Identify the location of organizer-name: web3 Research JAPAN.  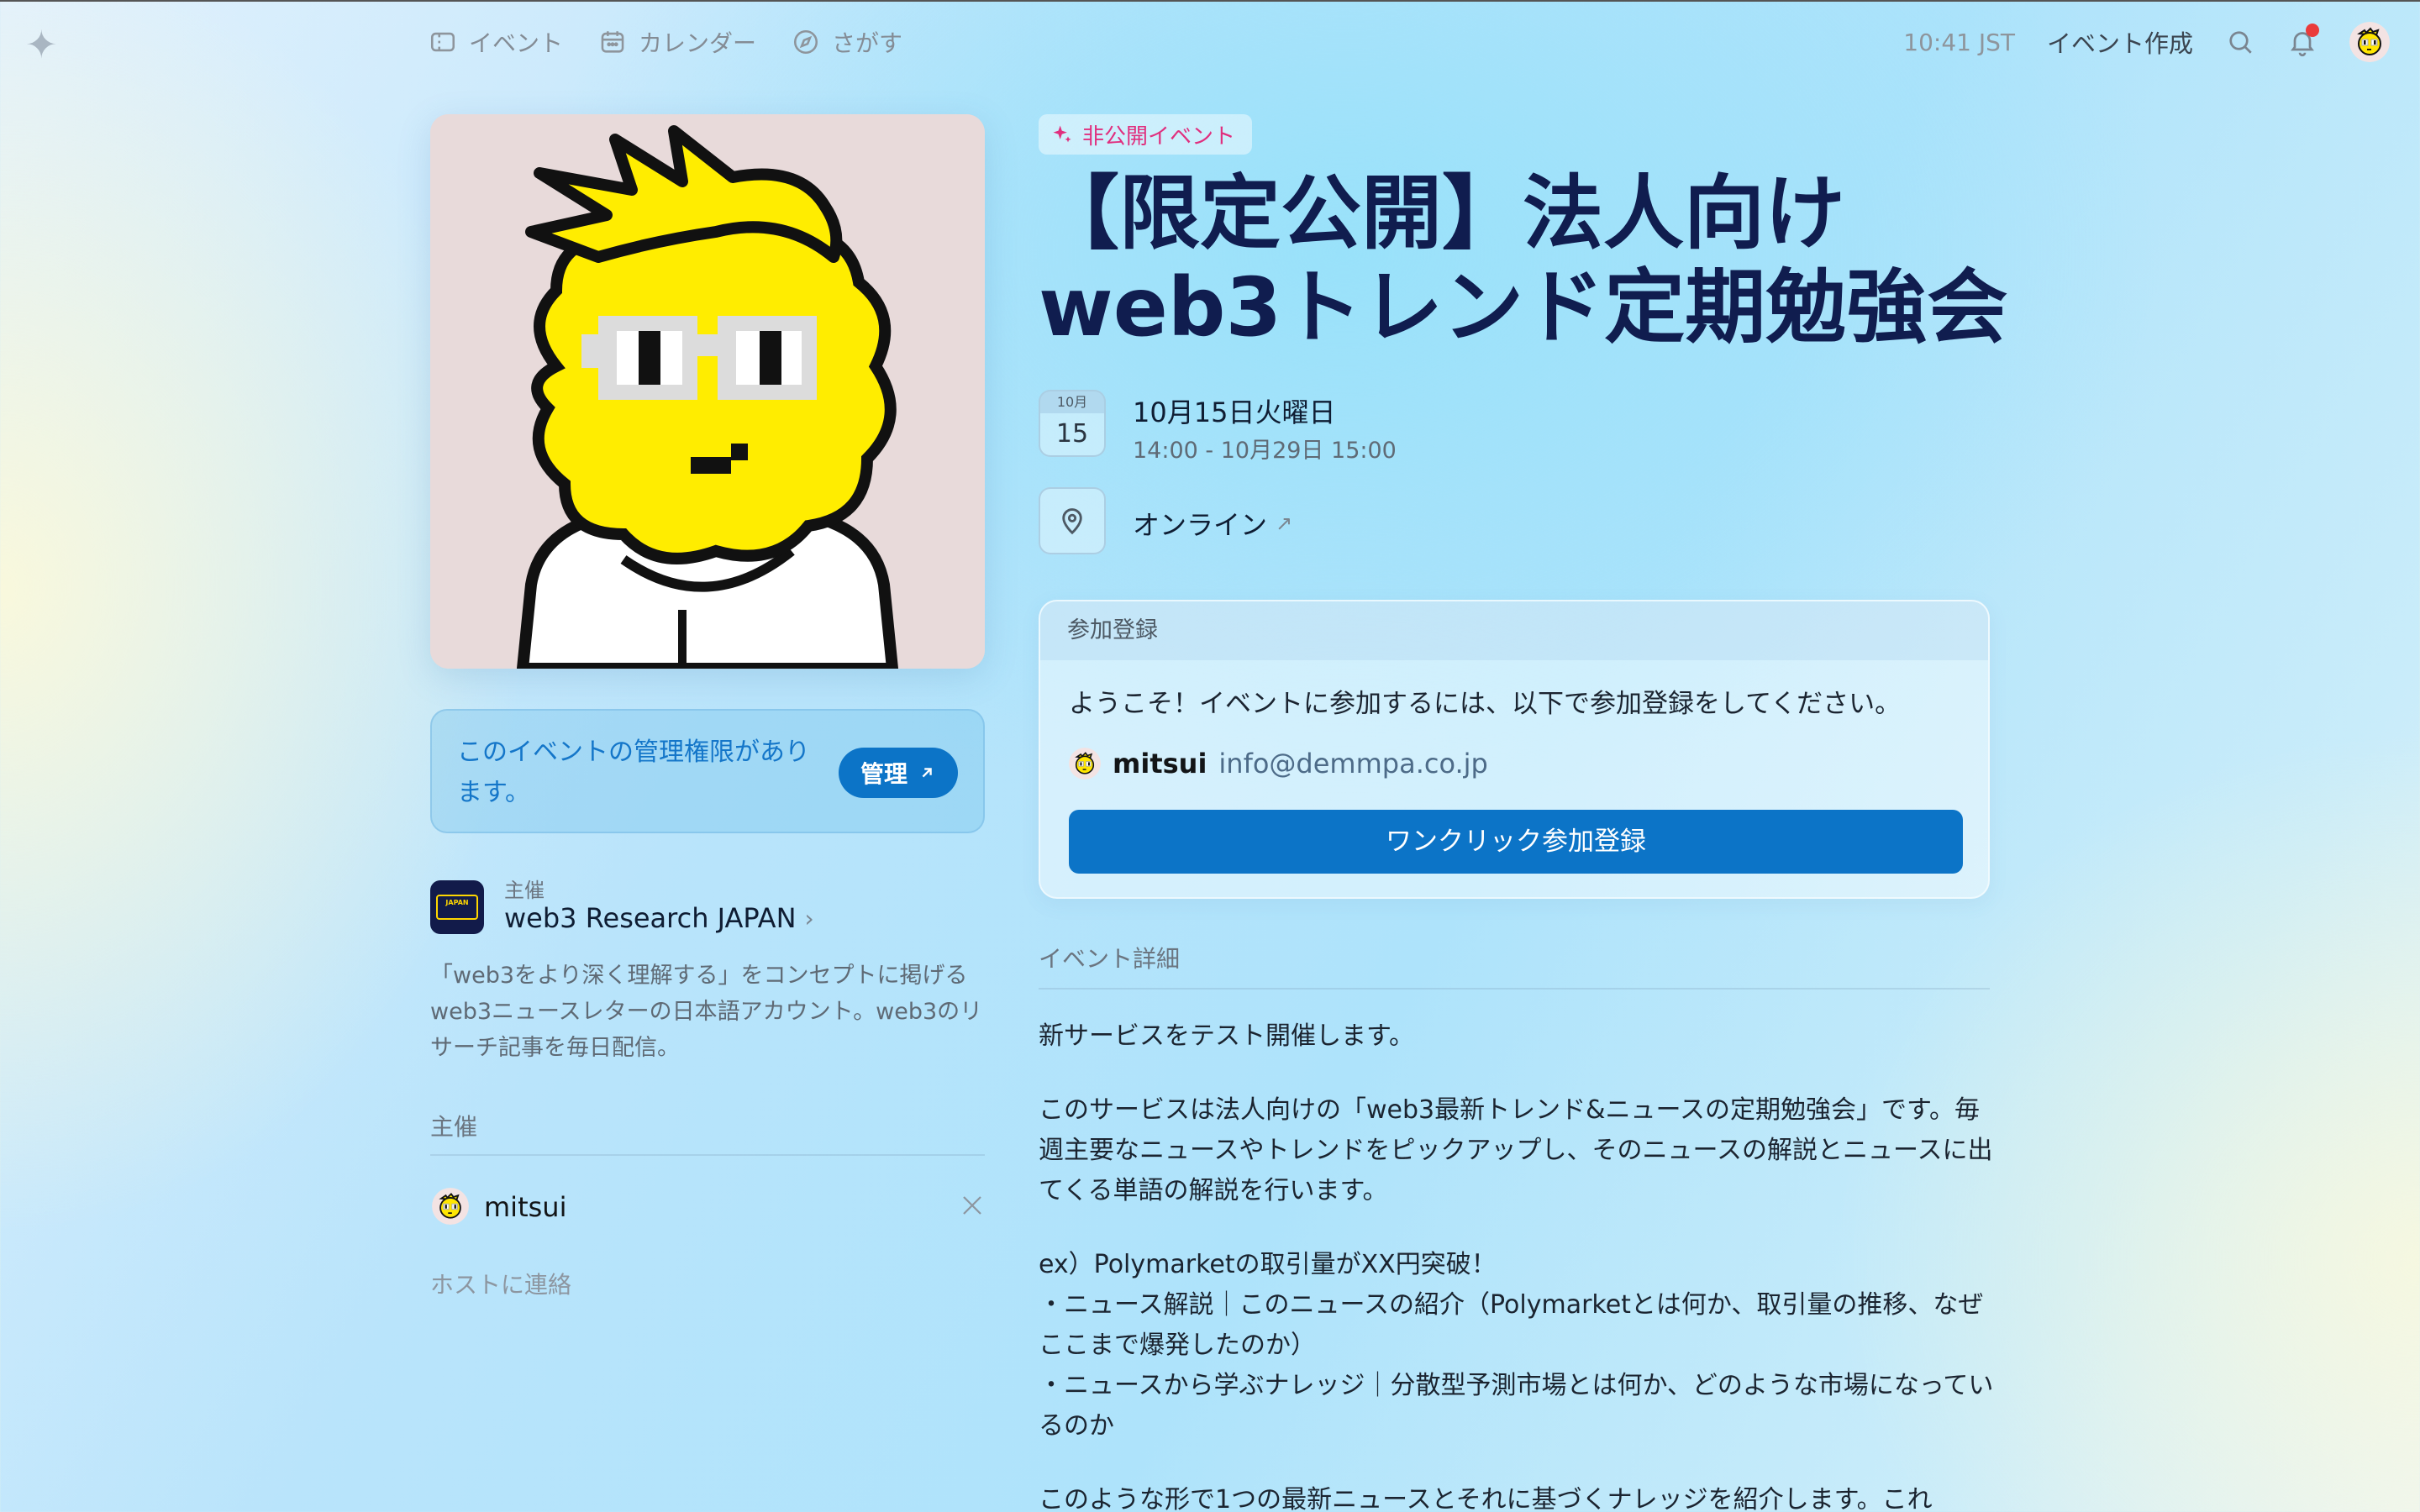
(650, 918).